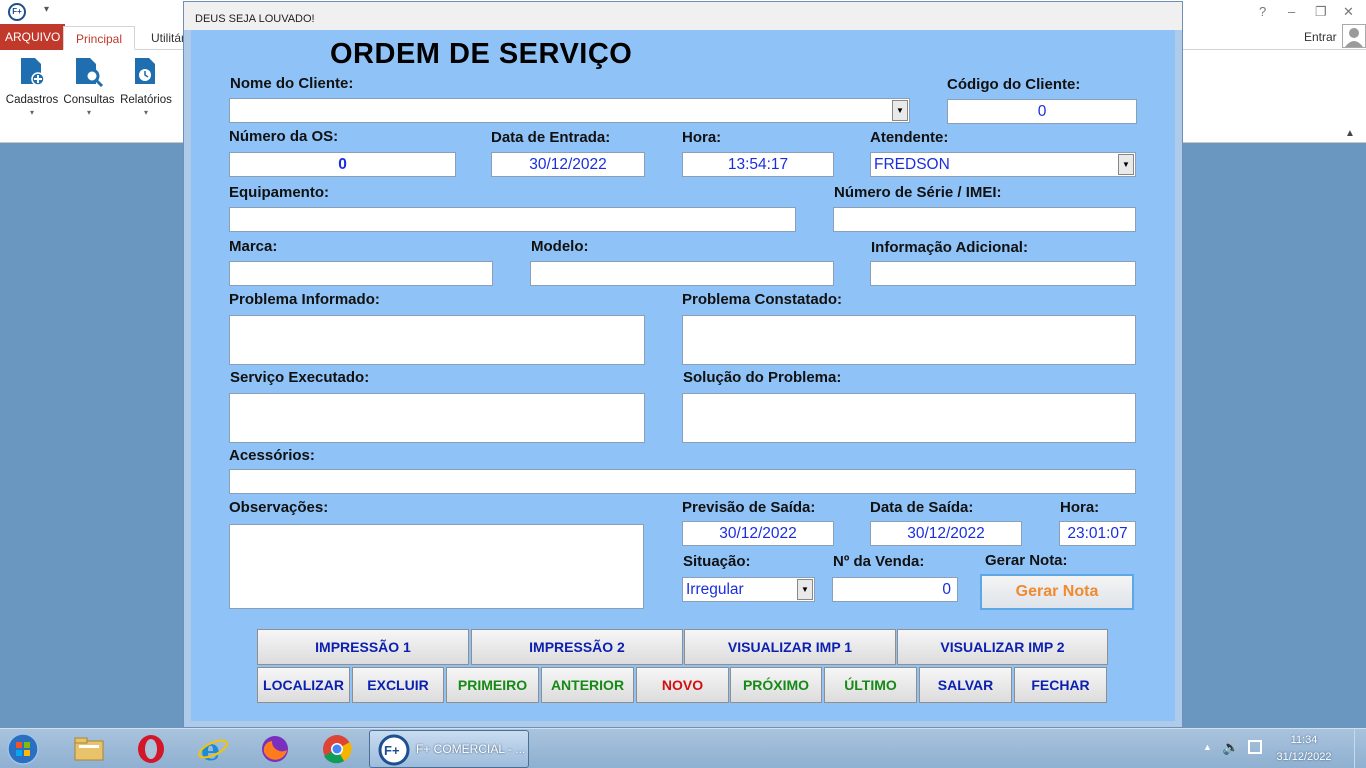  What do you see at coordinates (790, 647) in the screenshot?
I see `visualizar-imp-1-button: VISUALIZAR IMP 1` at bounding box center [790, 647].